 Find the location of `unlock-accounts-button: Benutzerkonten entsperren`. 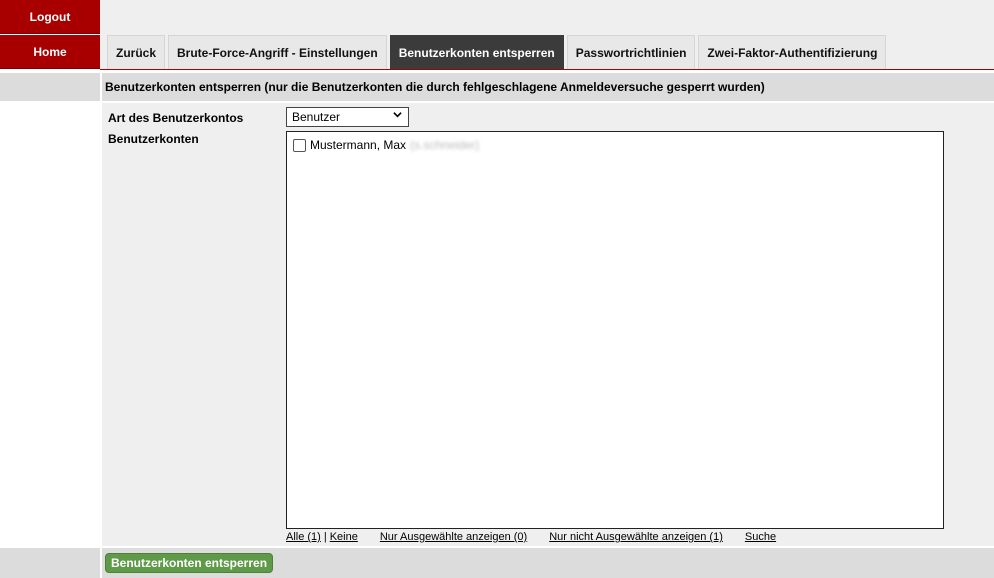

unlock-accounts-button: Benutzerkonten entsperren is located at coordinates (189, 563).